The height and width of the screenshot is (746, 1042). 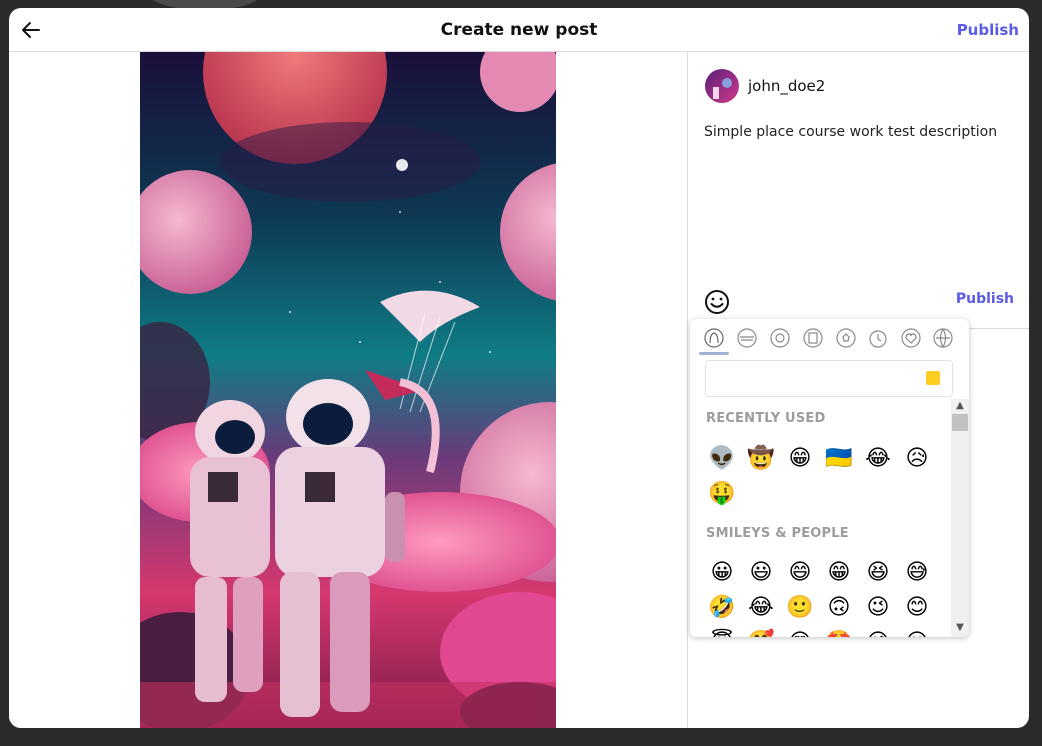 I want to click on emoji-scrollbar: ▲ ▼, so click(x=960, y=518).